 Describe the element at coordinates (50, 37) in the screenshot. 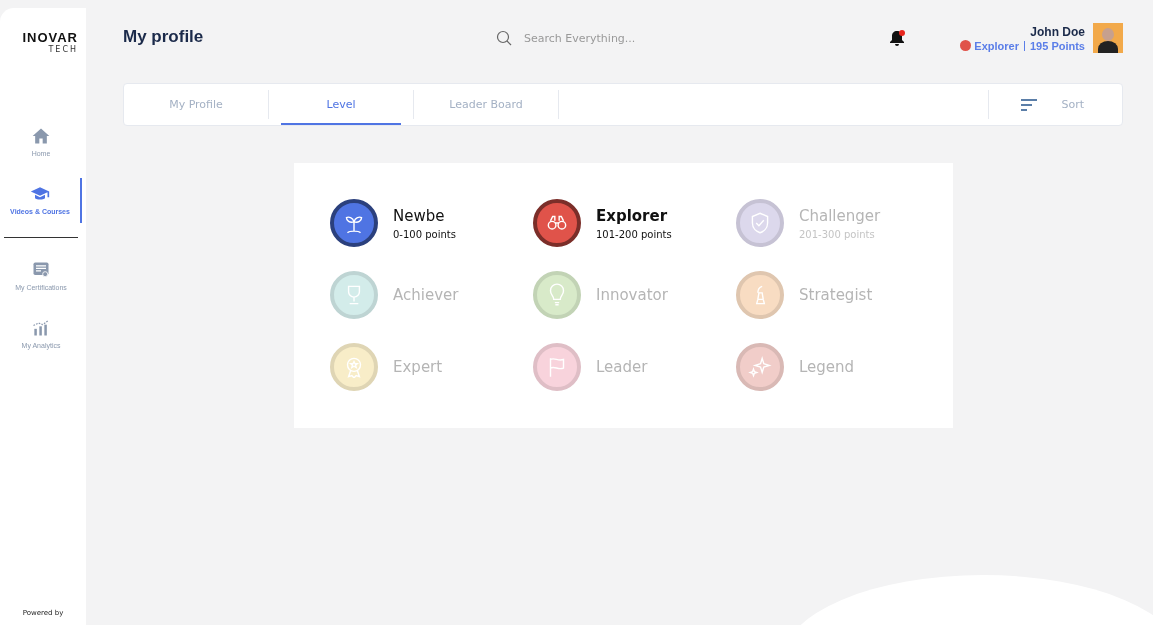

I see `logo-text: INOVAR` at that location.